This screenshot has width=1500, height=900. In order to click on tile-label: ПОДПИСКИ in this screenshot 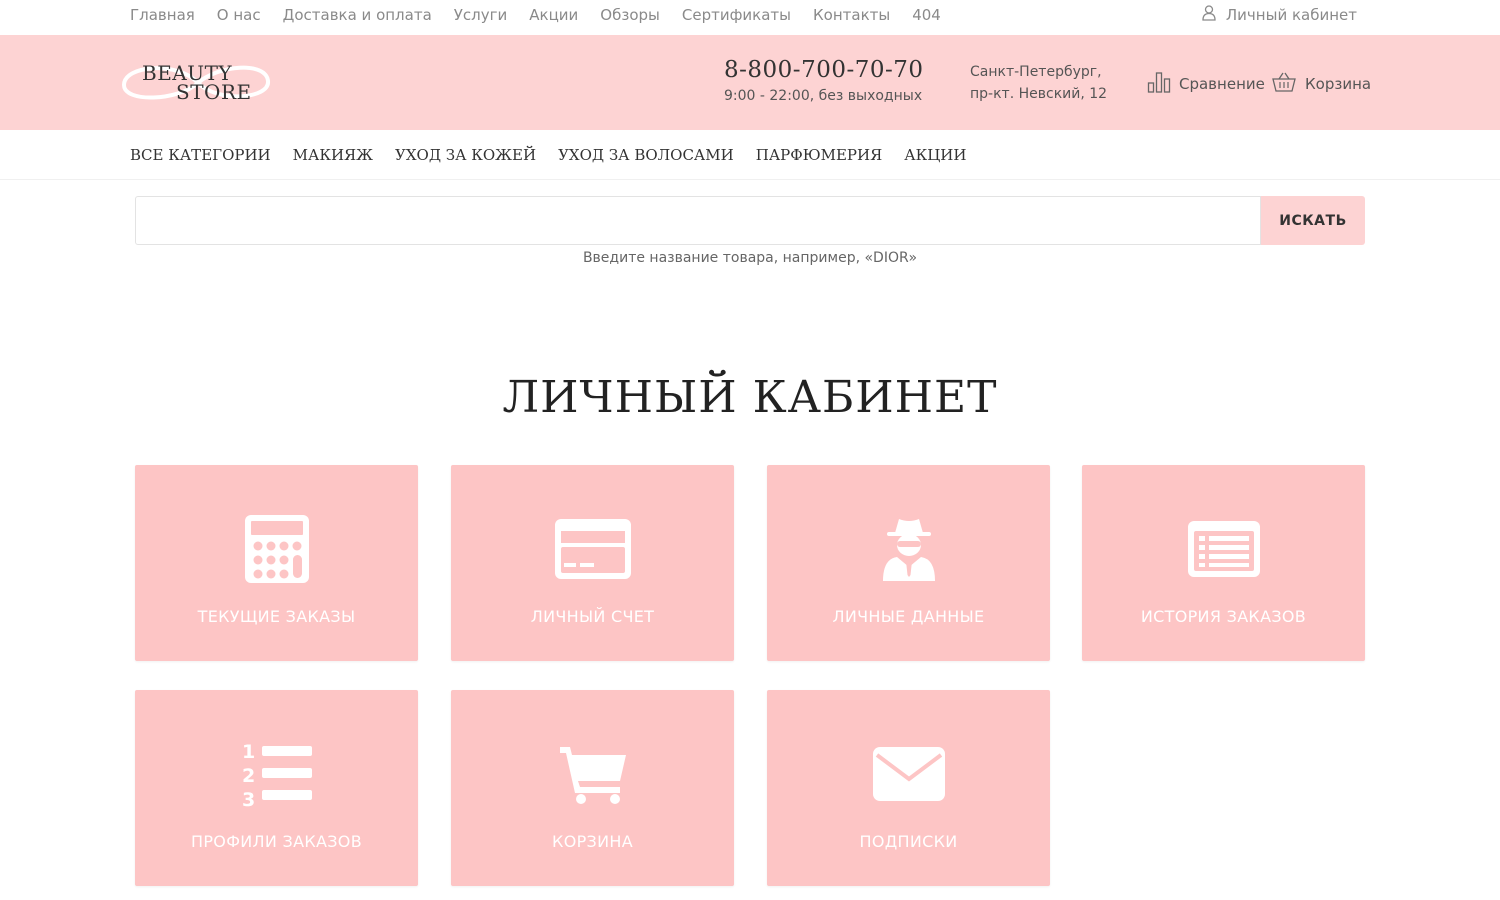, I will do `click(908, 841)`.